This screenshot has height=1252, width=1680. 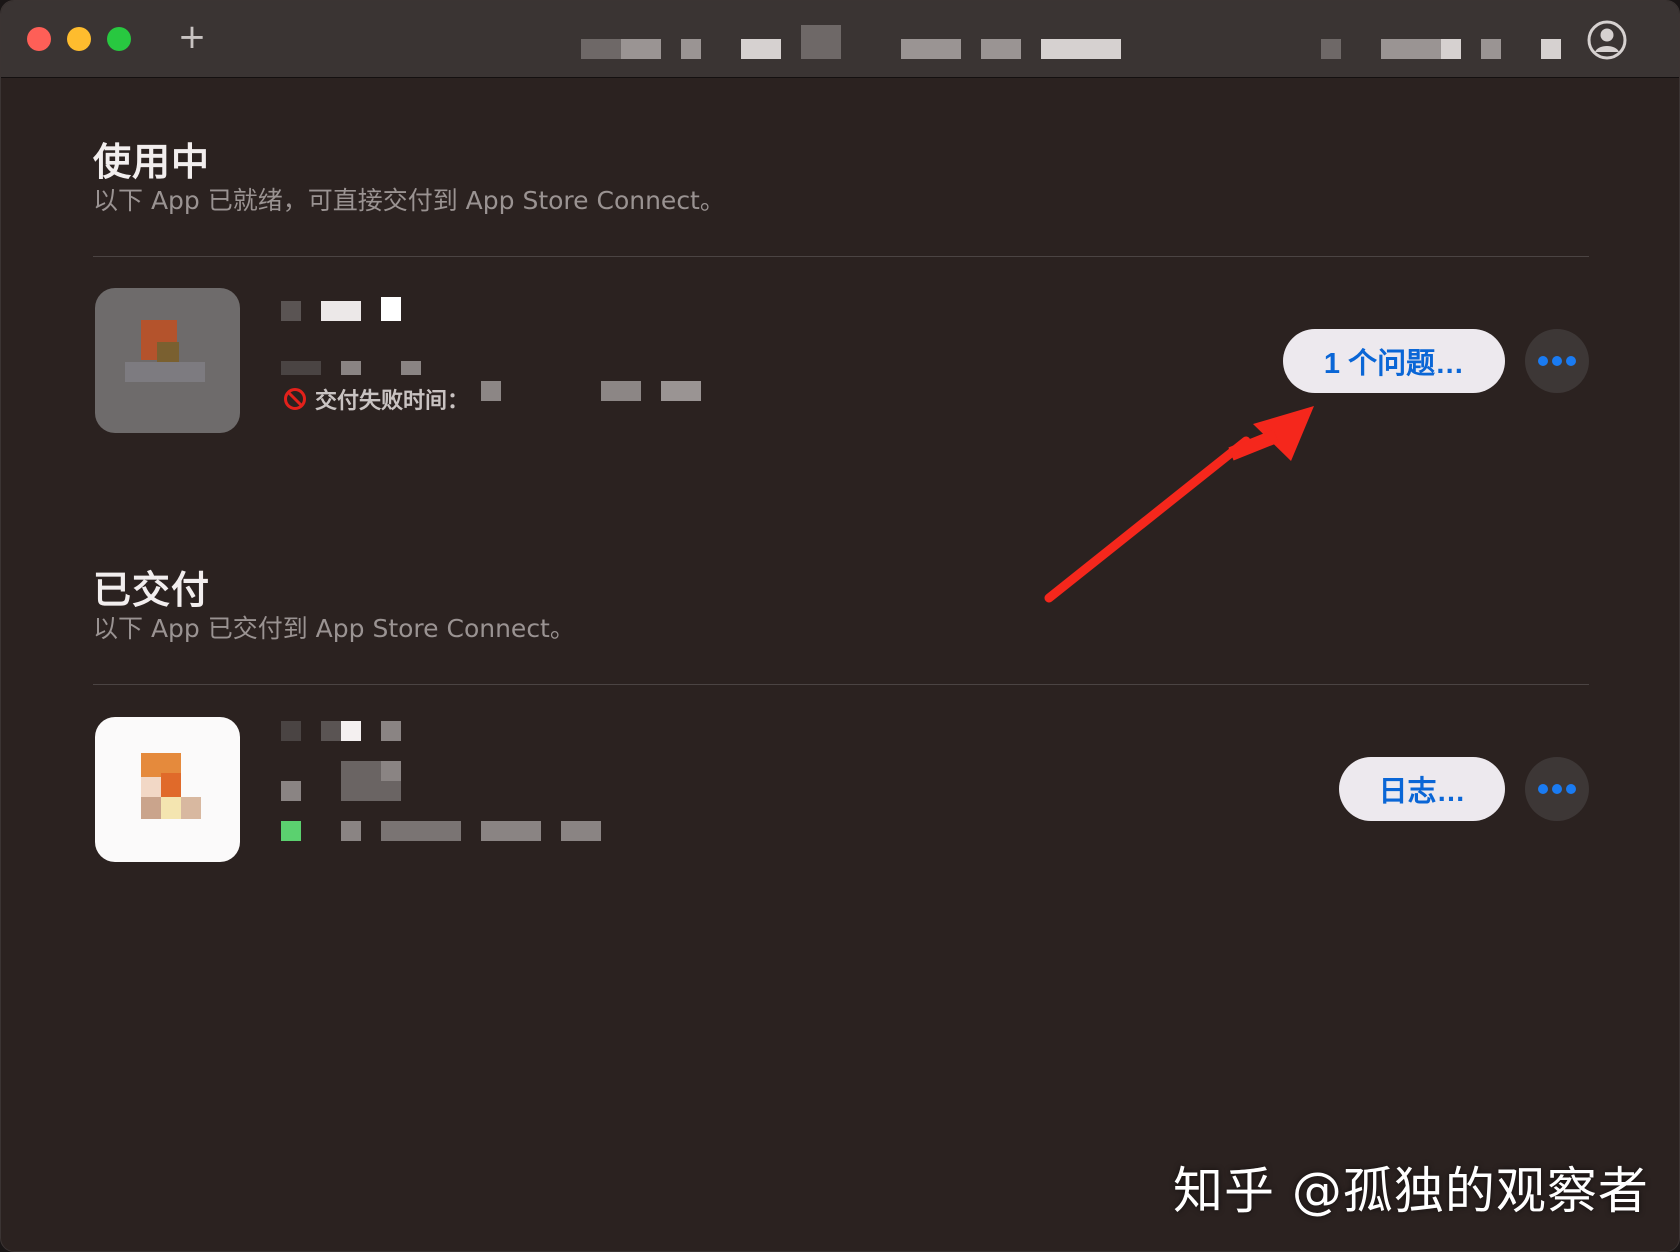 I want to click on more-options-button-in-use, so click(x=1557, y=361).